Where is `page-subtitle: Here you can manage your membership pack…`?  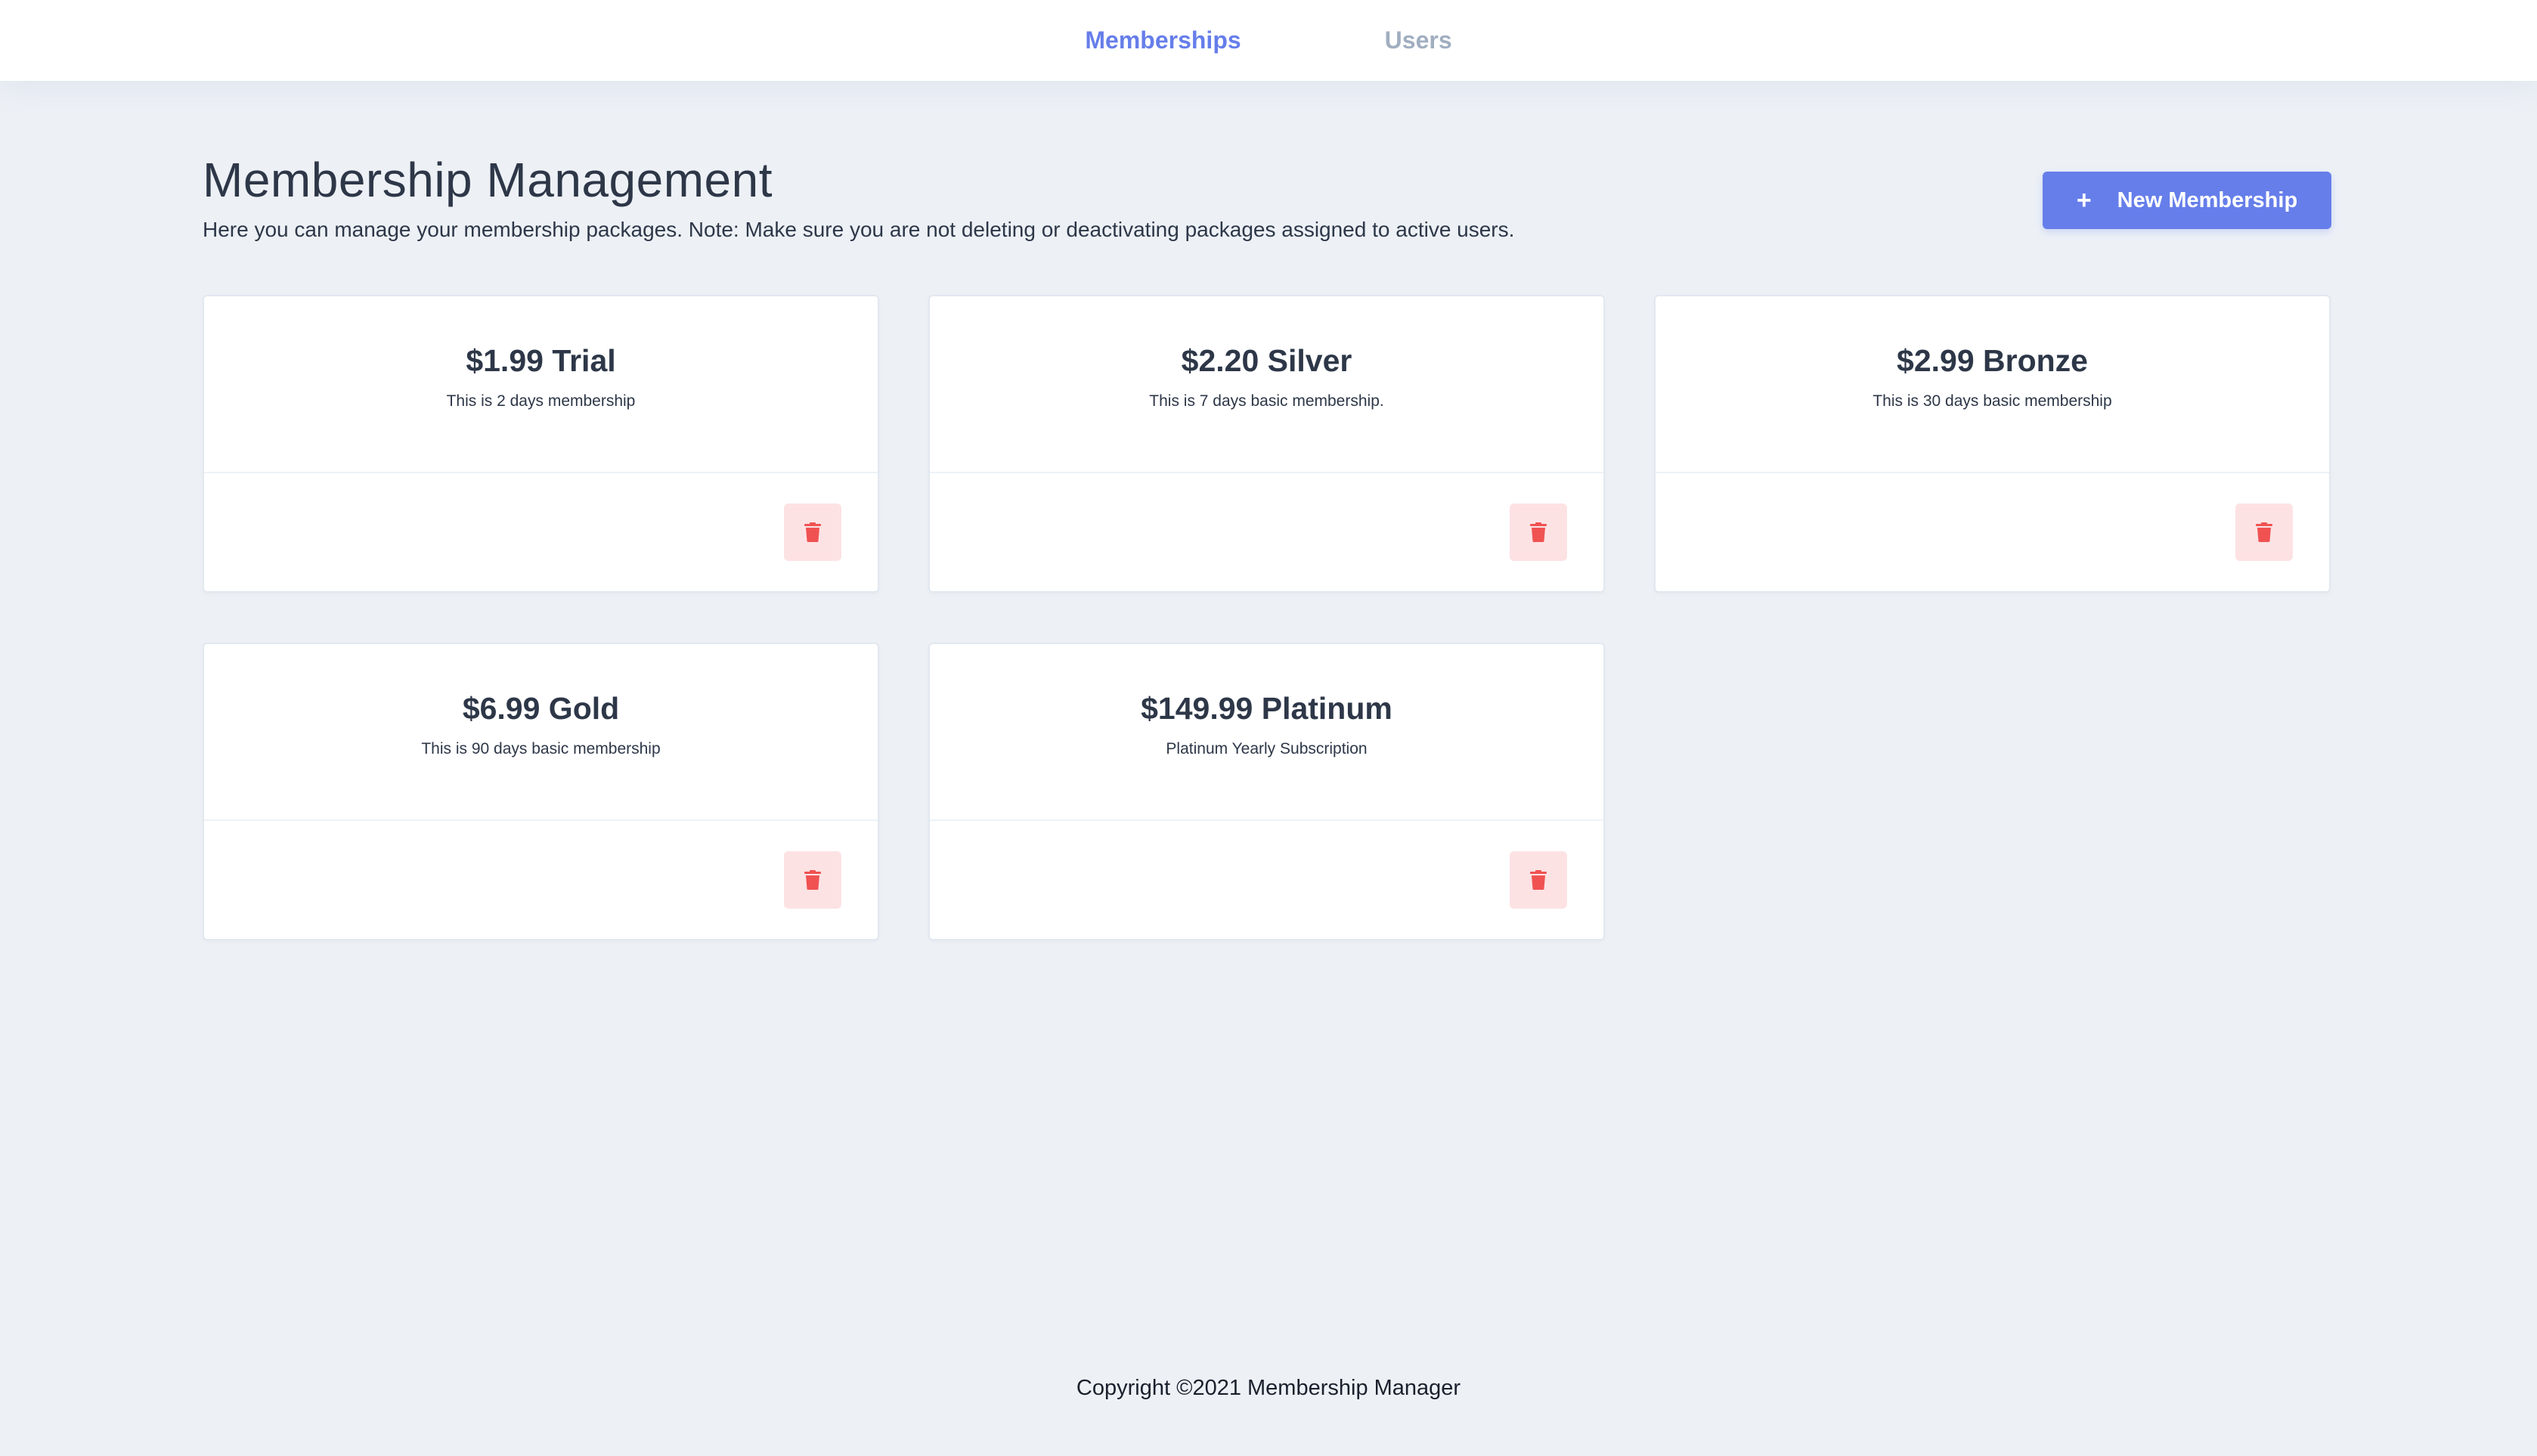 page-subtitle: Here you can manage your membership pack… is located at coordinates (859, 229).